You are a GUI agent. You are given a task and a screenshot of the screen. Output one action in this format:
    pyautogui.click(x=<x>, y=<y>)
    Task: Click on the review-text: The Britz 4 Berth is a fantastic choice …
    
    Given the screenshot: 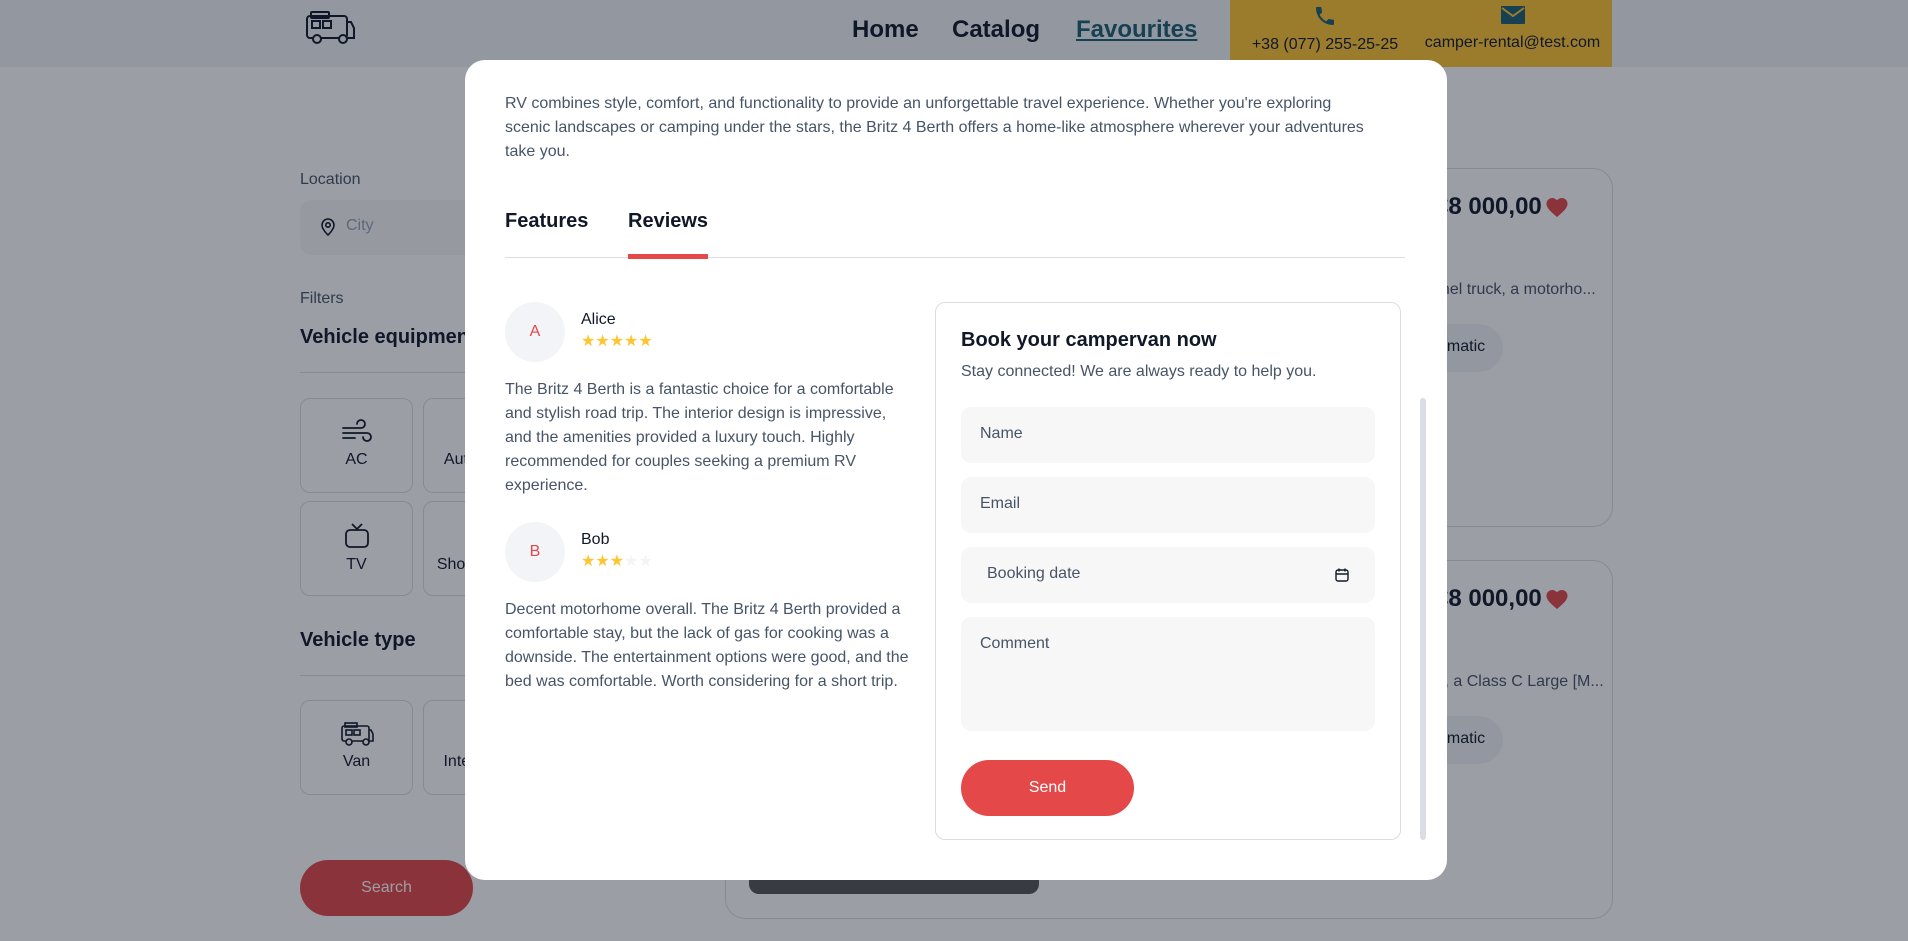 What is the action you would take?
    pyautogui.click(x=699, y=437)
    